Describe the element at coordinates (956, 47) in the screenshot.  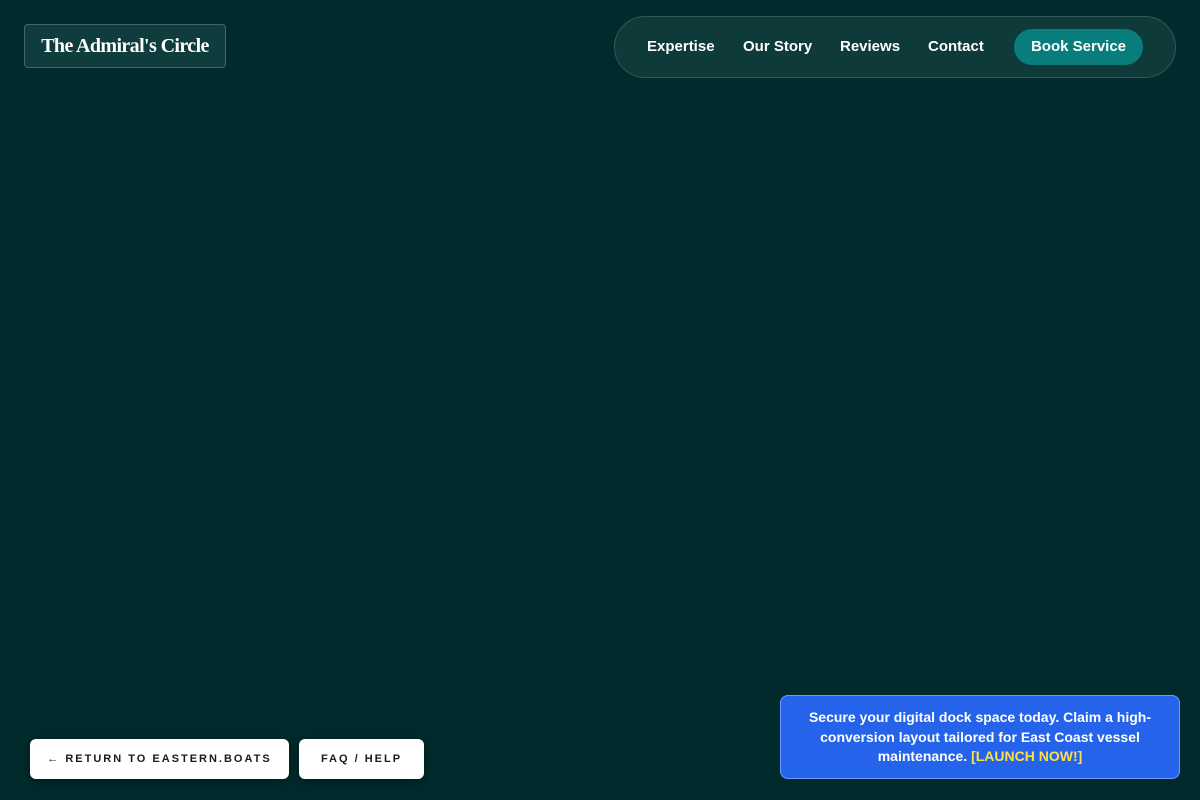
I see `nav-link-contact: Contact` at that location.